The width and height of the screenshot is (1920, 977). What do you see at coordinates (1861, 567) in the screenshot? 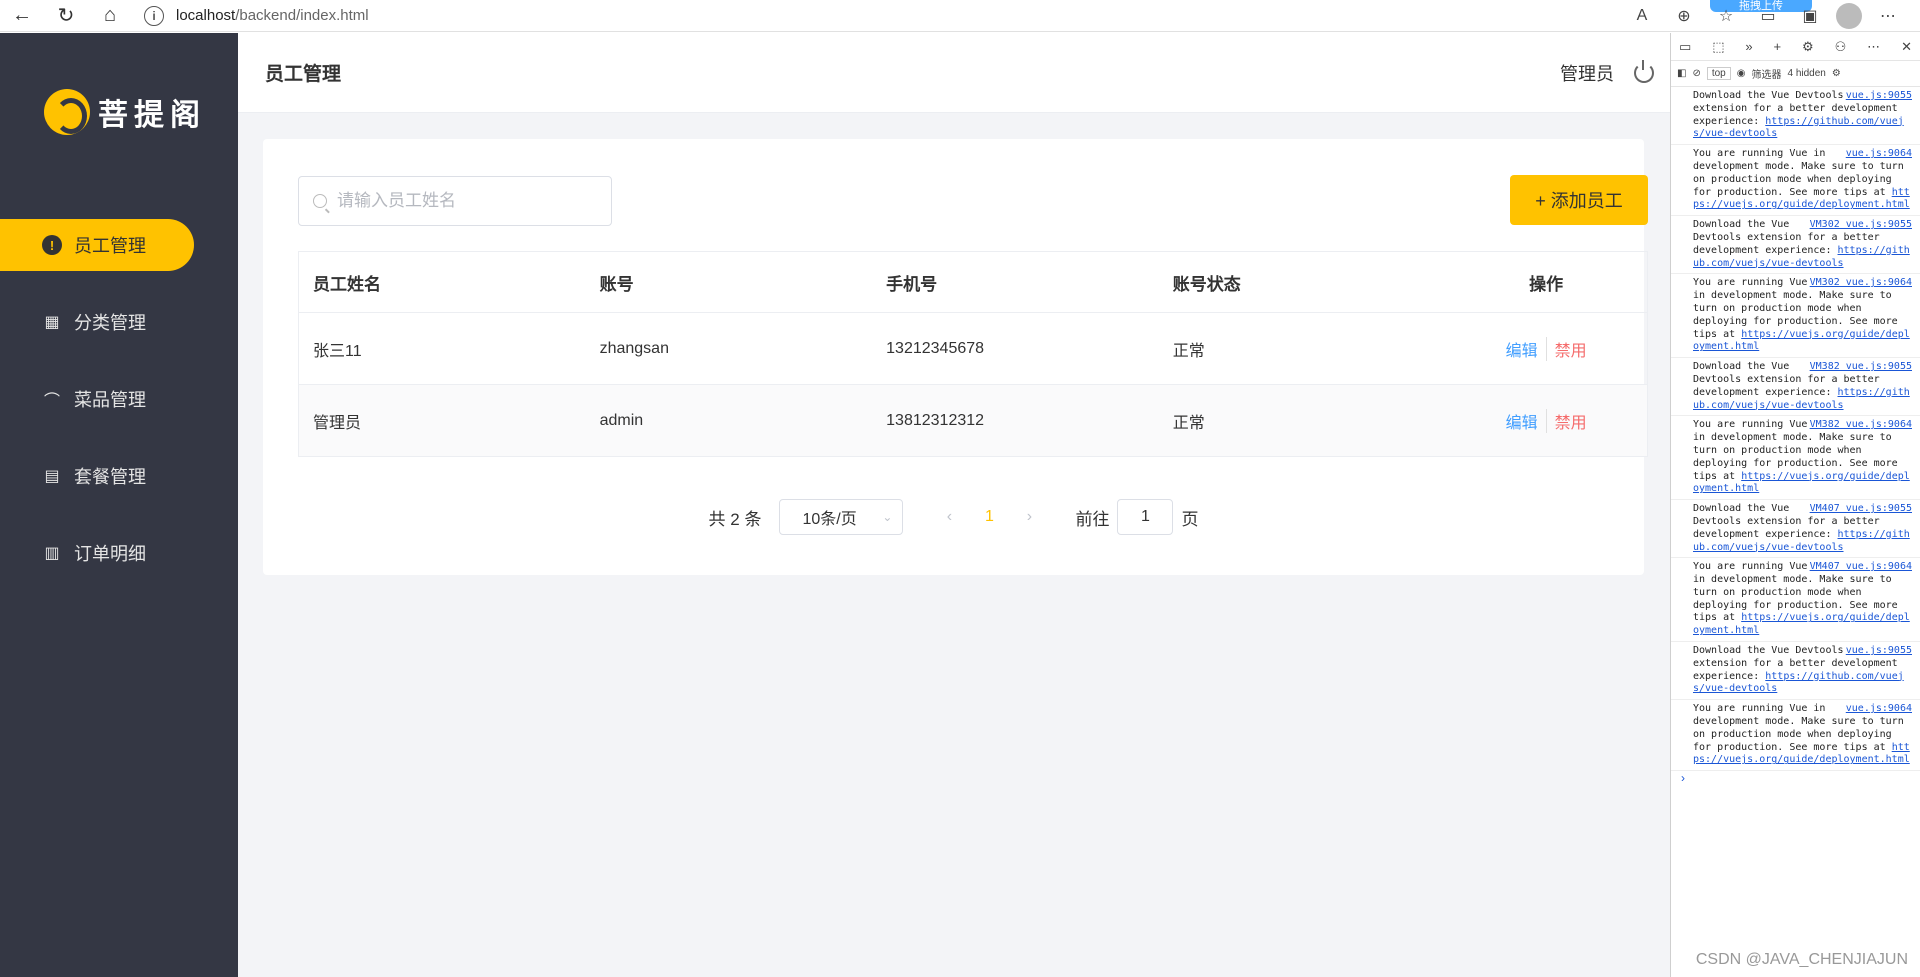
I see `console-source-link: VM407 vue.js:9064` at bounding box center [1861, 567].